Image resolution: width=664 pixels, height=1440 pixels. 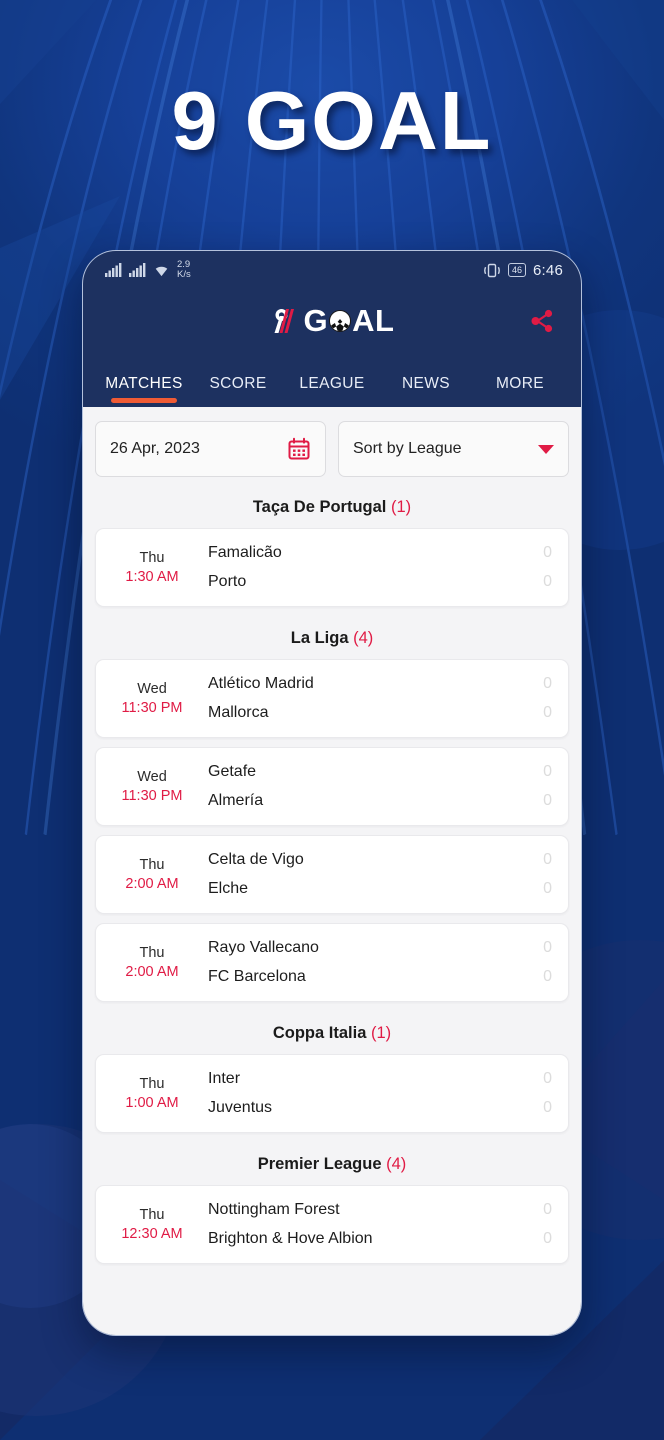 What do you see at coordinates (388, 786) in the screenshot?
I see `match-teams: Getafe 0 Almería 0` at bounding box center [388, 786].